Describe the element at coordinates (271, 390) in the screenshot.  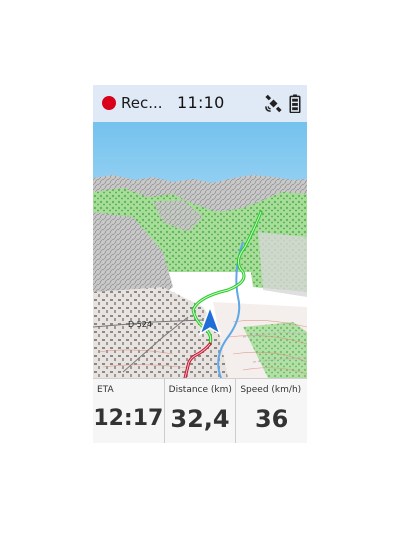
I see `field-label: Speed (km/h)` at that location.